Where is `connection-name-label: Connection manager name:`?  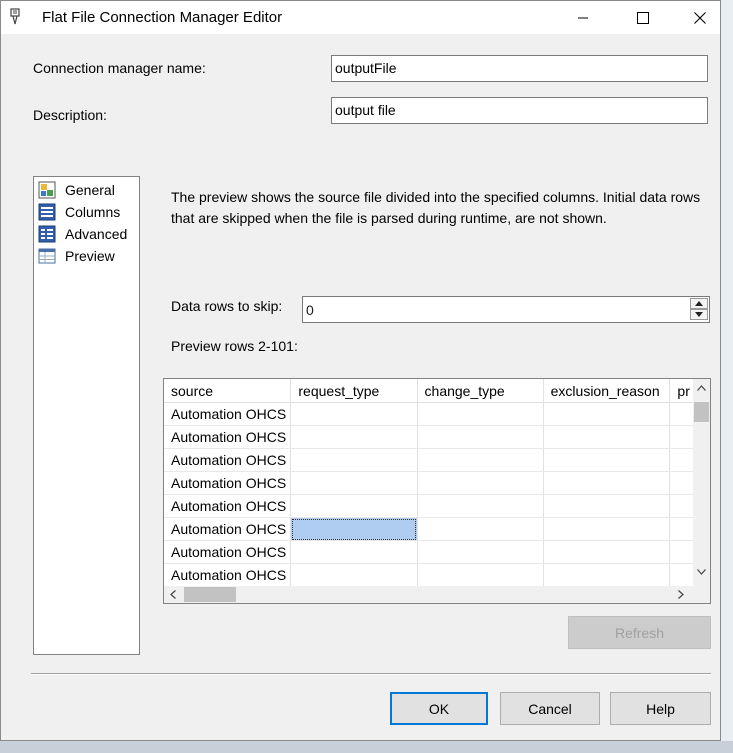
connection-name-label: Connection manager name: is located at coordinates (119, 68).